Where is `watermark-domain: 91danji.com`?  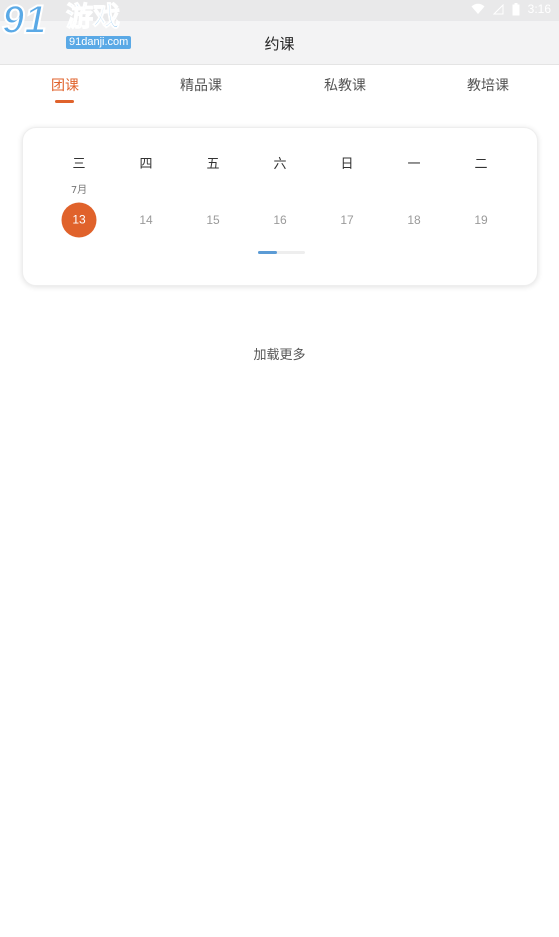 watermark-domain: 91danji.com is located at coordinates (99, 42).